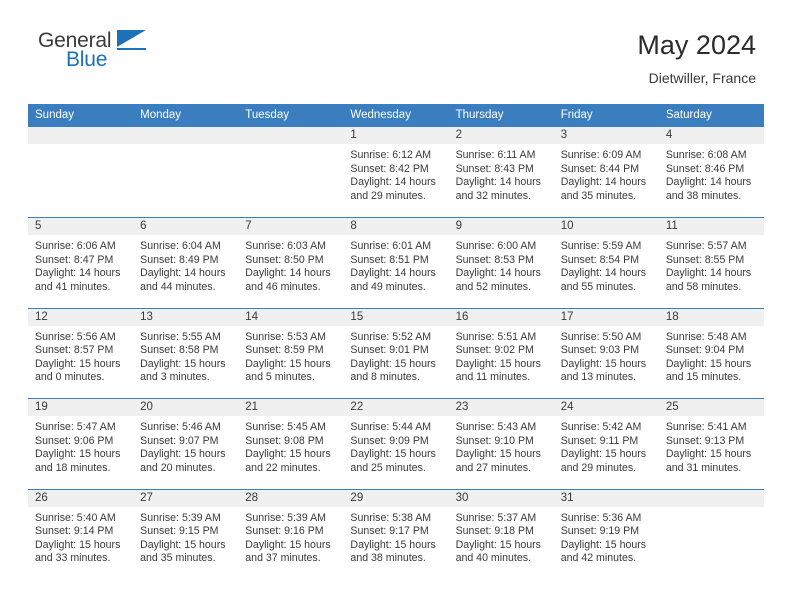 The height and width of the screenshot is (612, 792). Describe the element at coordinates (396, 317) in the screenshot. I see `day-number: 15` at that location.